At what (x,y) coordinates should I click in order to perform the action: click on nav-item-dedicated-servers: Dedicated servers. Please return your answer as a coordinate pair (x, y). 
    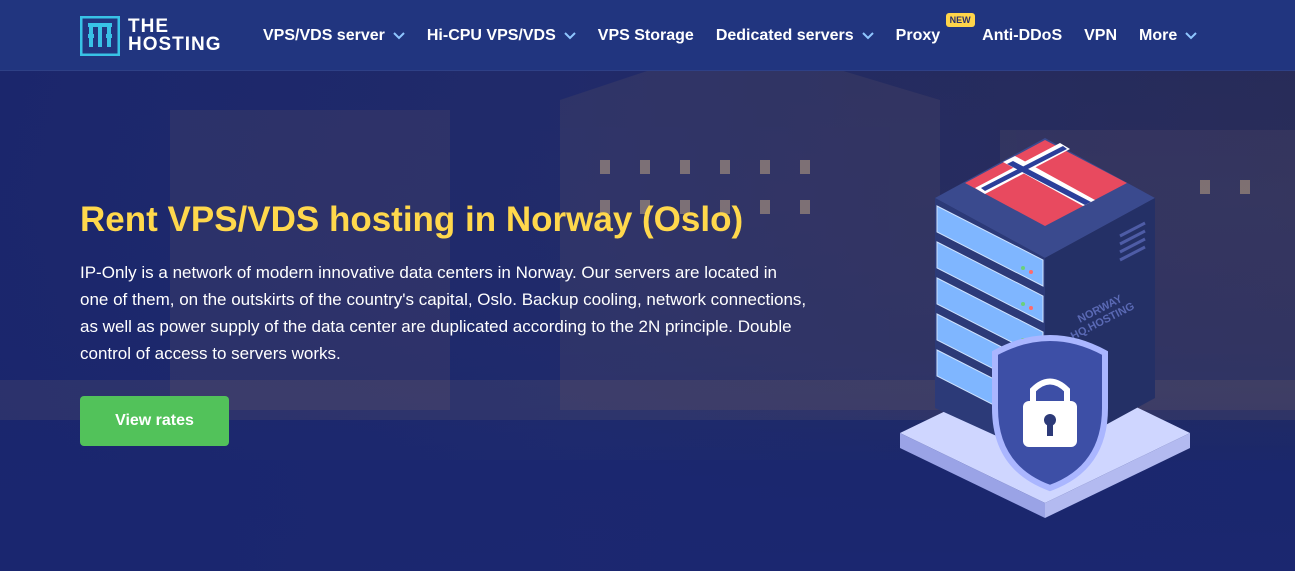
    Looking at the image, I should click on (795, 36).